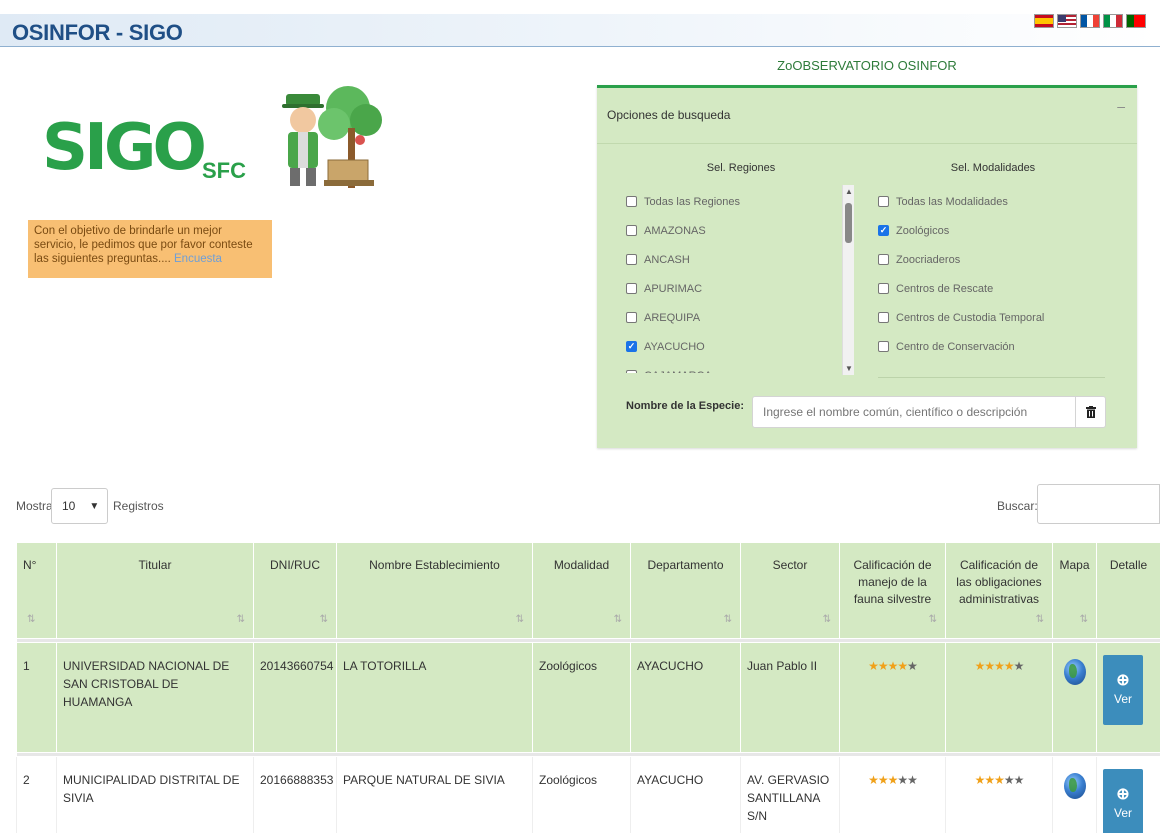  I want to click on cell-titular: MUNICIPALIDAD DISTRITAL DE SIVIA, so click(155, 794).